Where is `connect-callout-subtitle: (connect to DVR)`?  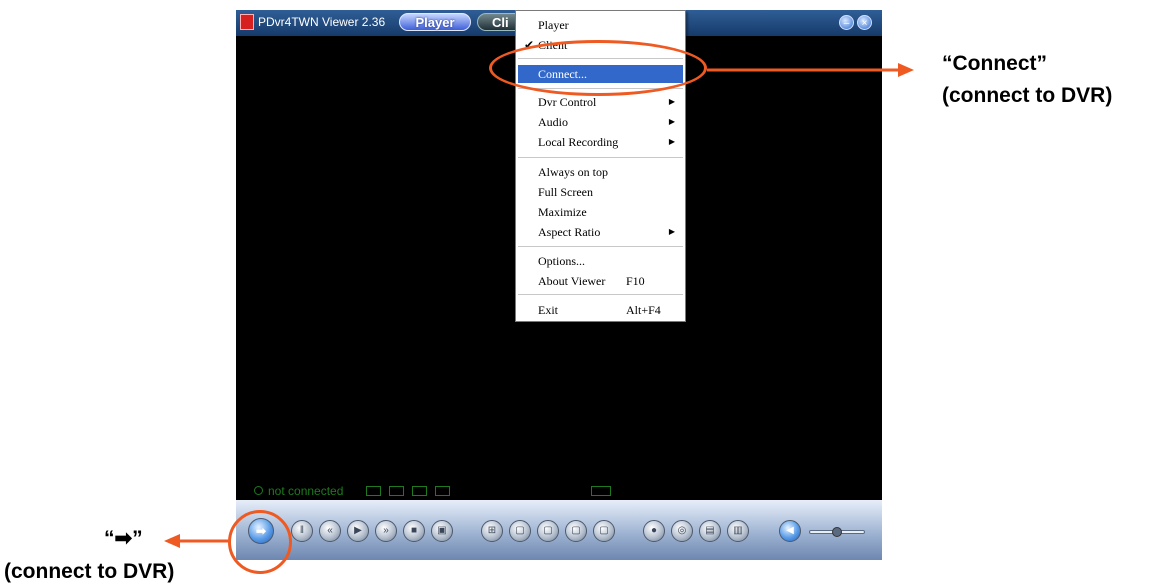
connect-callout-subtitle: (connect to DVR) is located at coordinates (1027, 95).